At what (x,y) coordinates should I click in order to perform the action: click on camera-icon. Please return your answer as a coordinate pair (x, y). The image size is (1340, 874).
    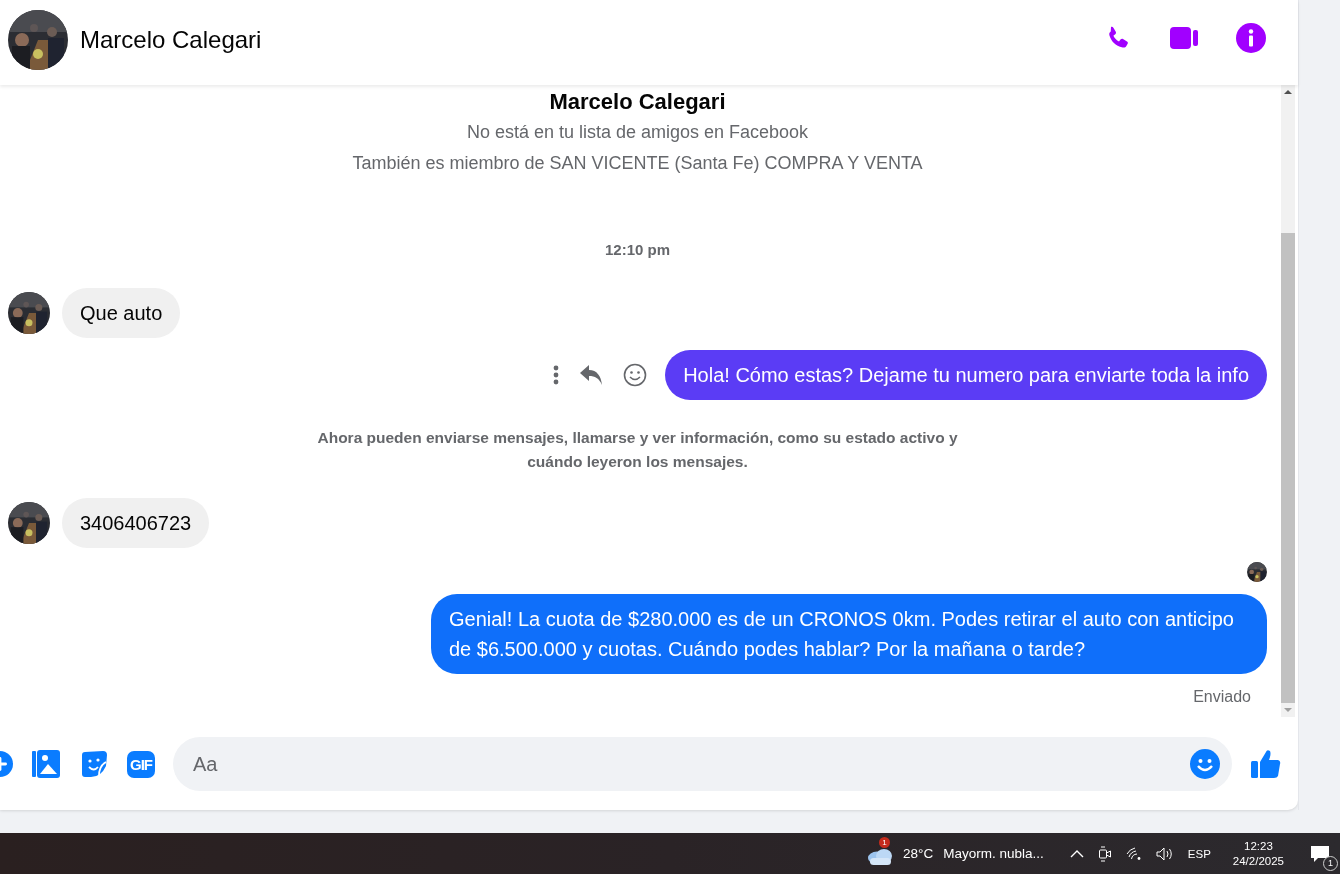
    Looking at the image, I should click on (1104, 853).